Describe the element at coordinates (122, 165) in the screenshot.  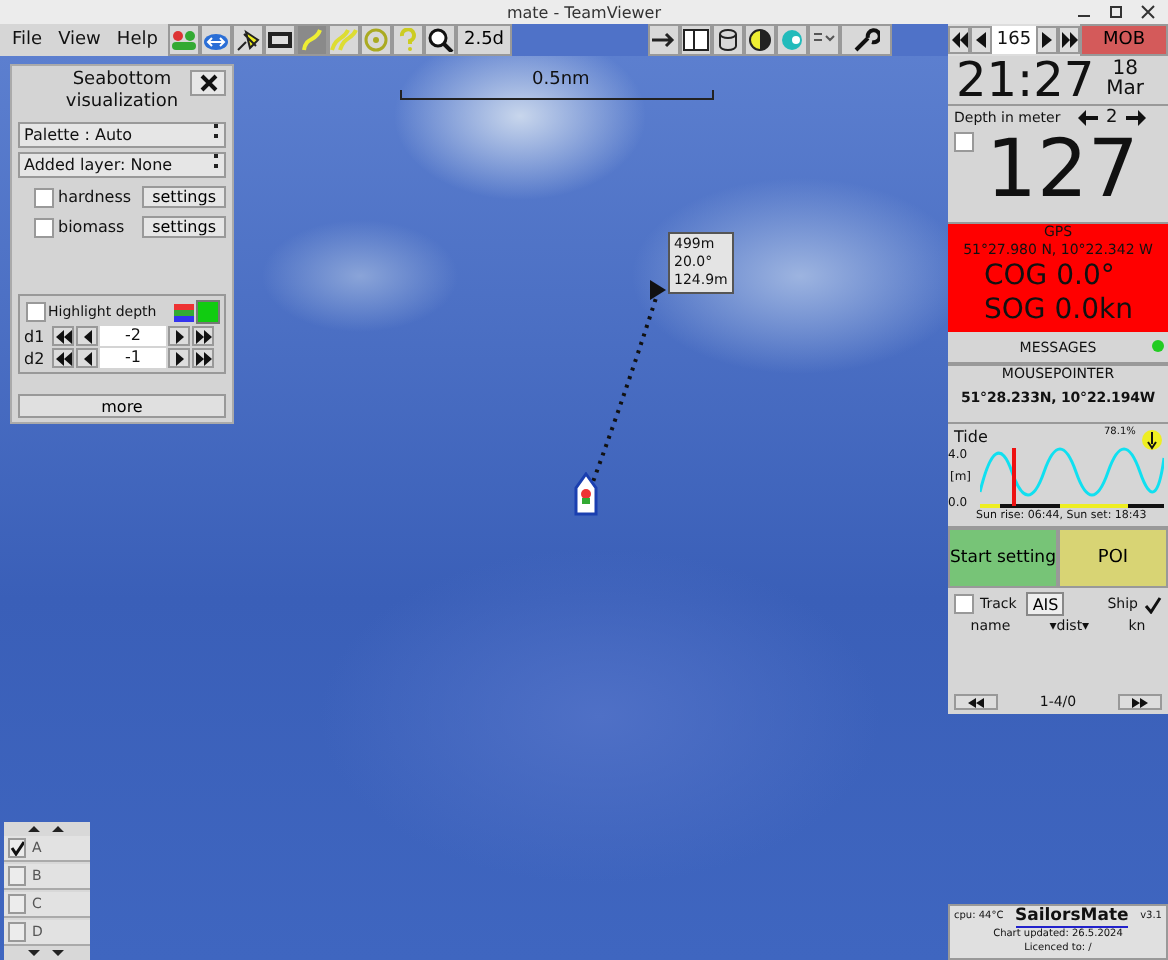
I see `layer-dropdown: Added layer: None` at that location.